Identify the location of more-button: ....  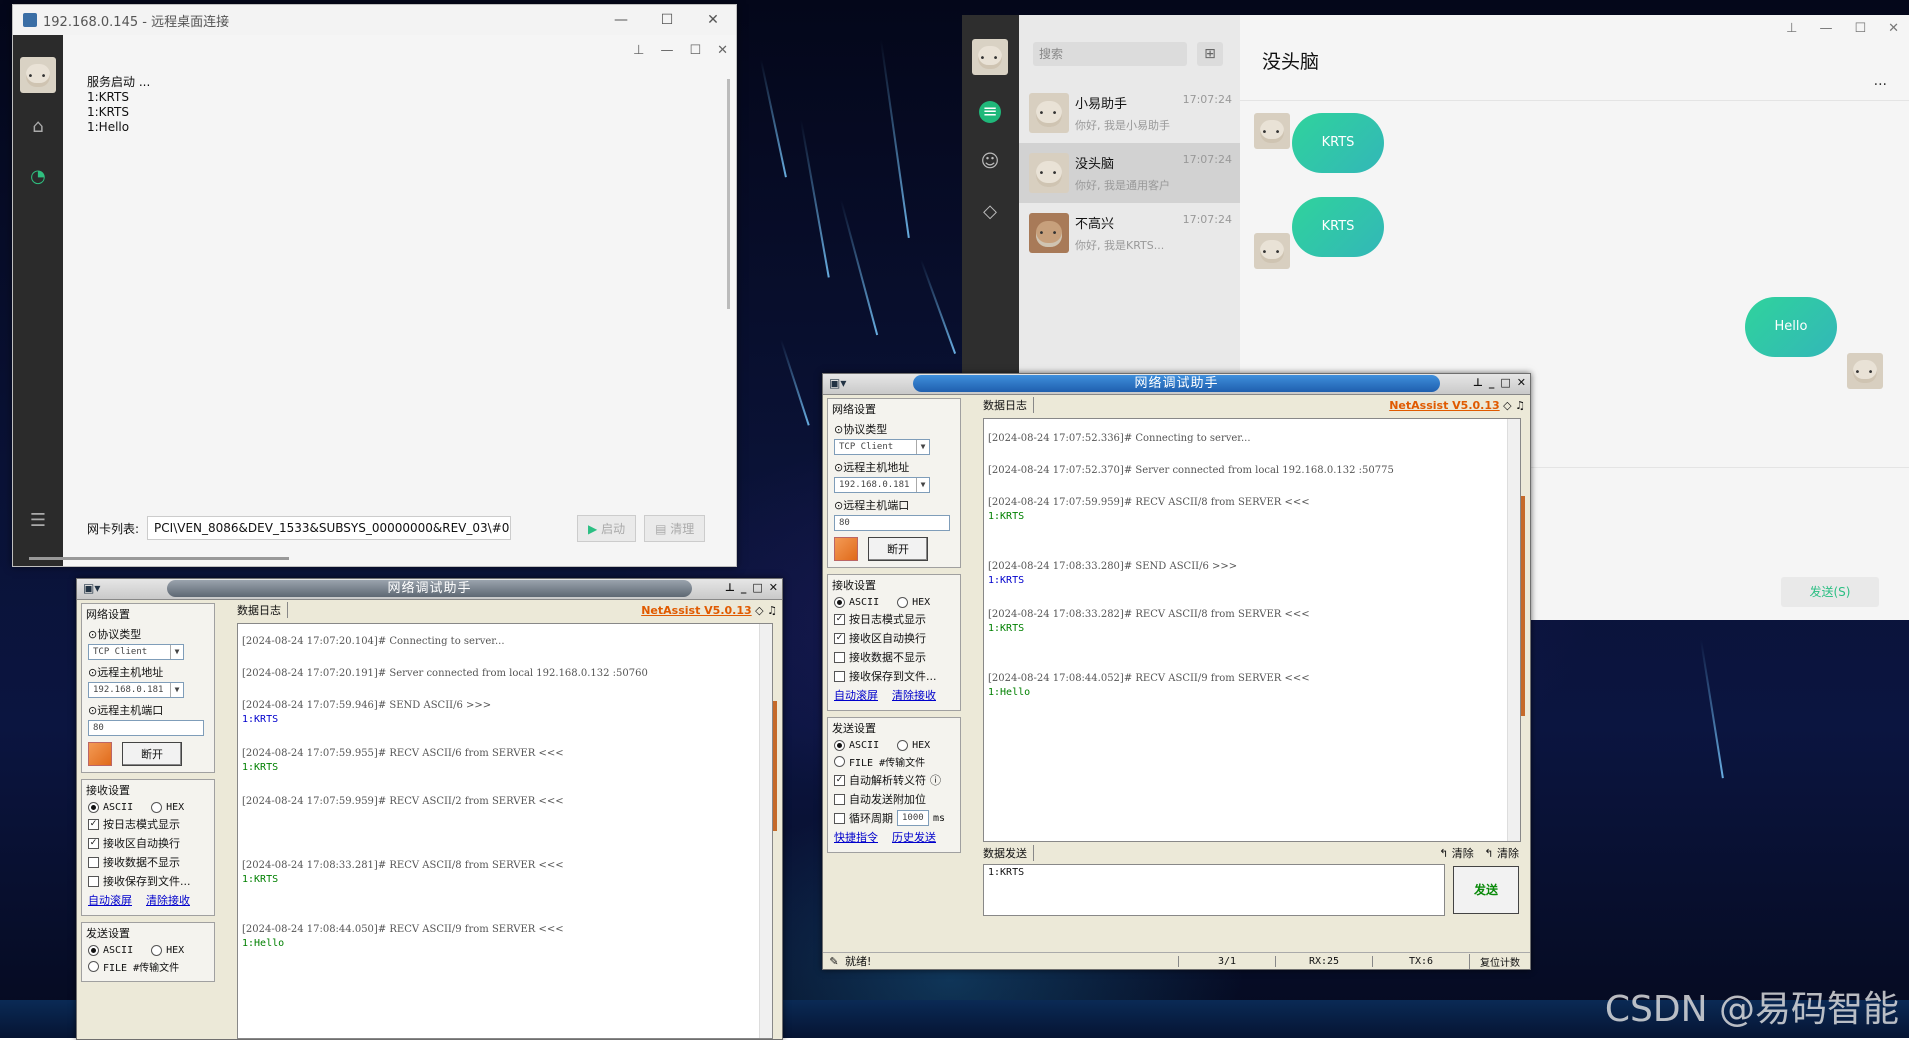
(1880, 81).